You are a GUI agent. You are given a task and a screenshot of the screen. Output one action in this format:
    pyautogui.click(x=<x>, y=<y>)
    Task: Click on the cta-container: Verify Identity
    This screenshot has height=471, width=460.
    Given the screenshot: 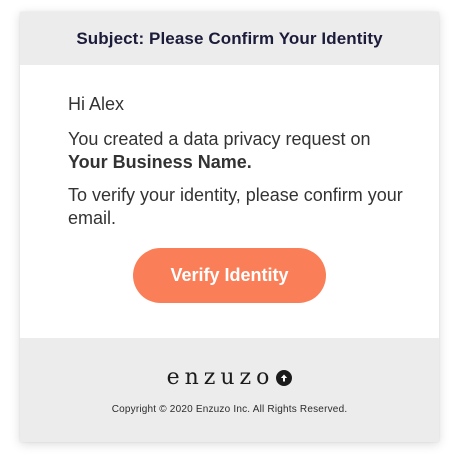 What is the action you would take?
    pyautogui.click(x=239, y=275)
    